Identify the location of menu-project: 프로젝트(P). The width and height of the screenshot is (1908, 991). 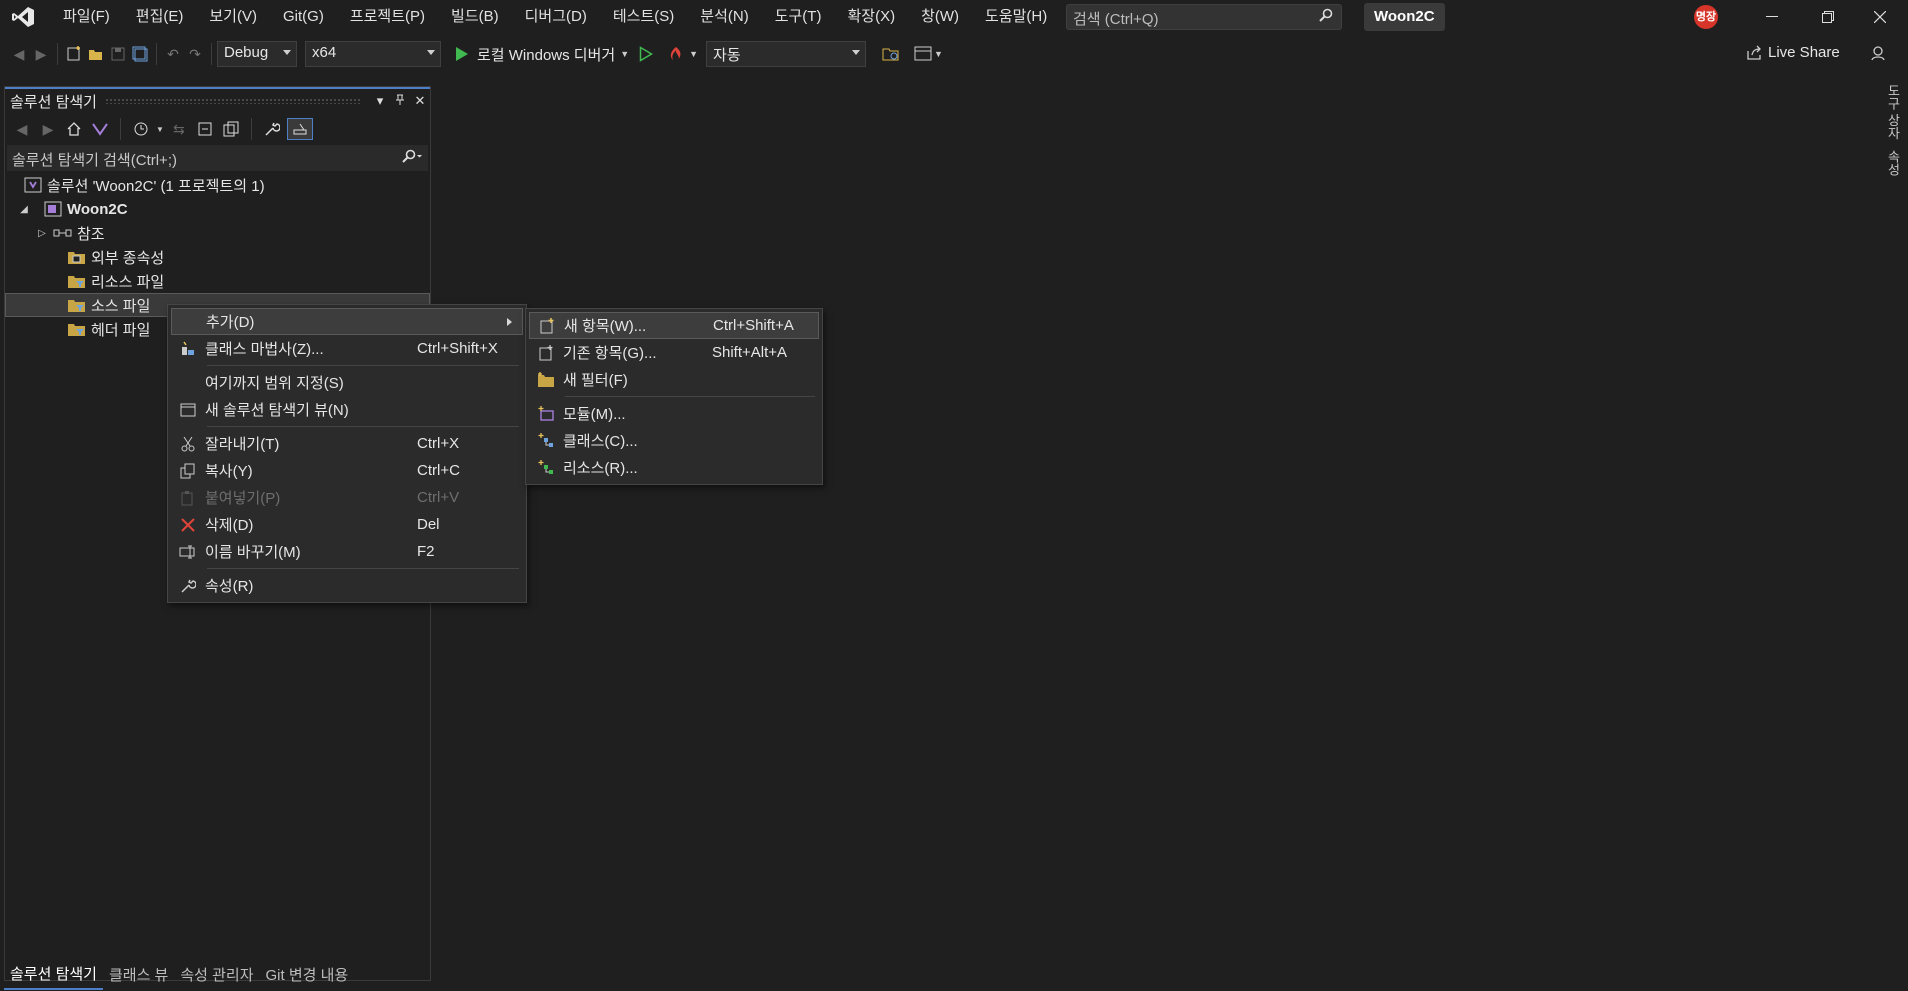
(387, 17).